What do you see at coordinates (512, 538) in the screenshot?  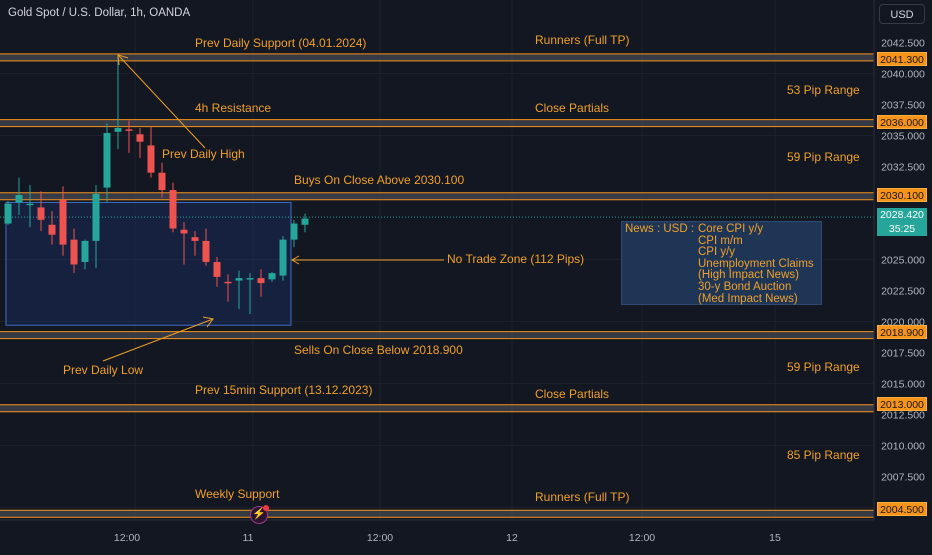 I see `time-axis-tick: 12` at bounding box center [512, 538].